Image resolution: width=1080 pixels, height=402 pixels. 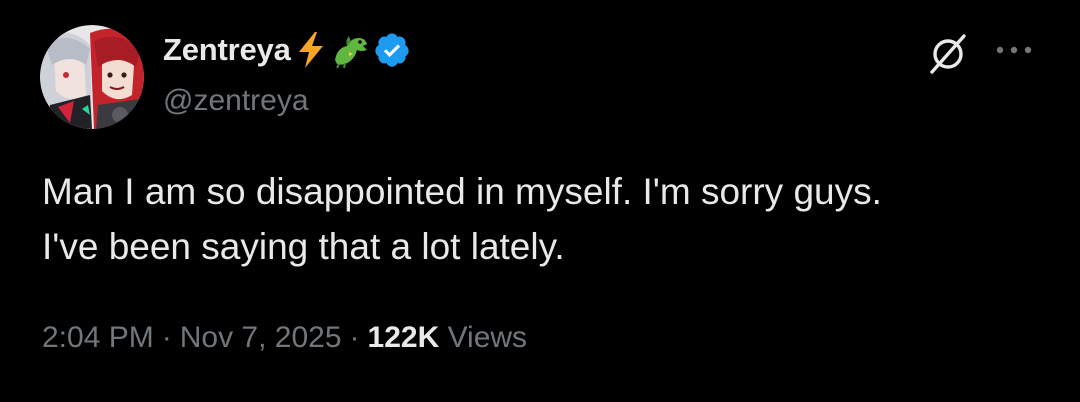 I want to click on tweet-metadata: 2:04 PM · Nov 7, 2025 · 122K Views, so click(x=284, y=338).